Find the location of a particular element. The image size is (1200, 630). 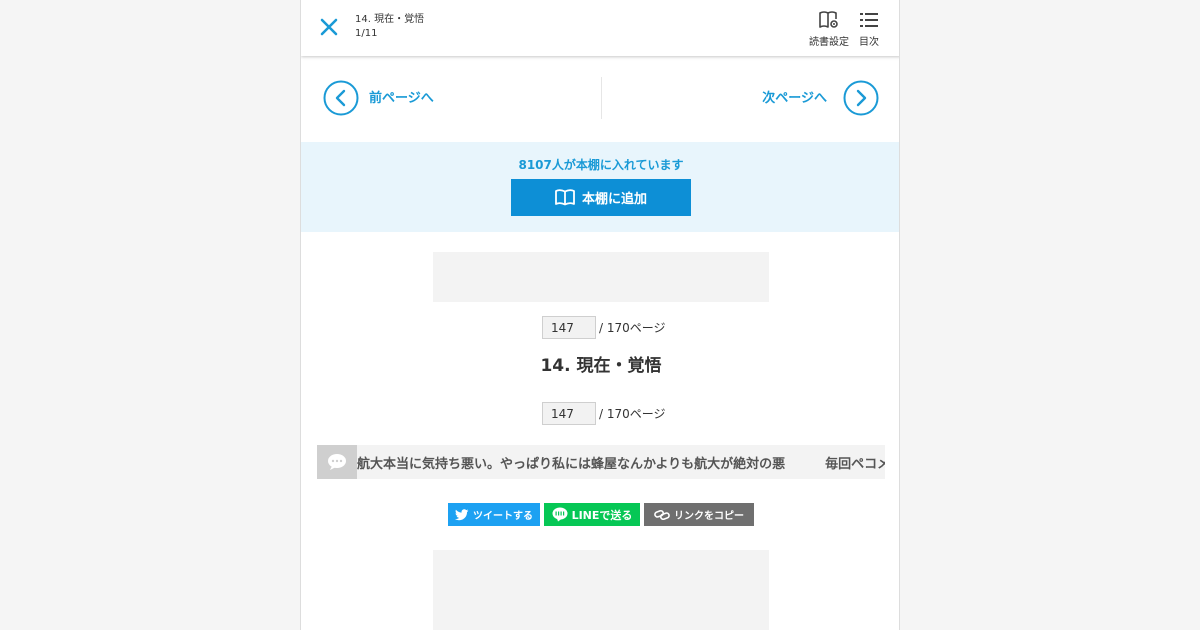

line-share-label: LINEで送る is located at coordinates (602, 515).